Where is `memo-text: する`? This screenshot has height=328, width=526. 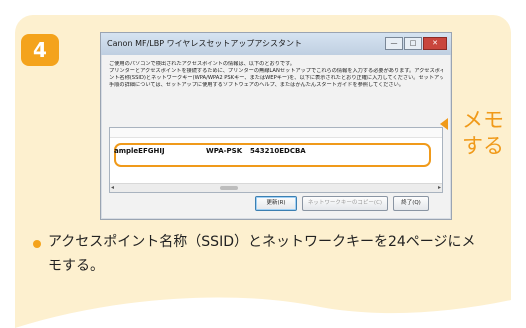 memo-text: する is located at coordinates (483, 146).